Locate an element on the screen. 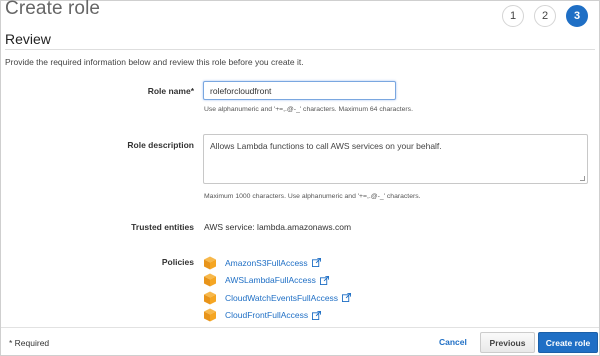  policies-label: Policies is located at coordinates (177, 262).